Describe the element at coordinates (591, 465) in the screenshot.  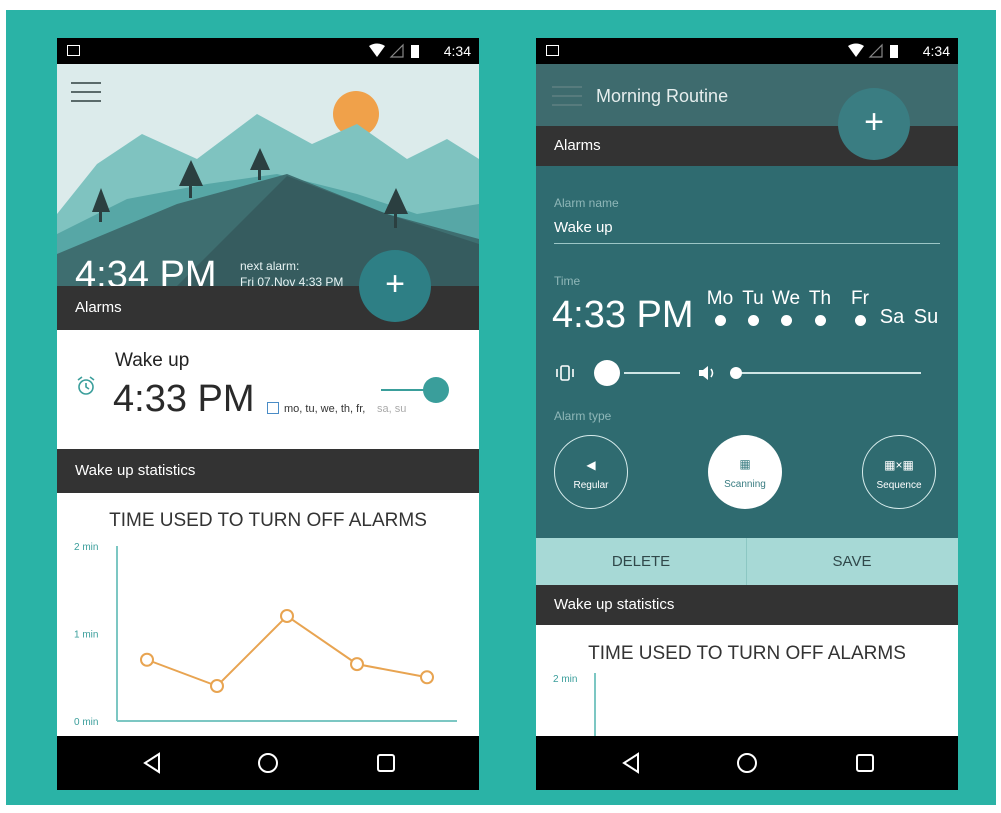
I see `speaker-icon: ◀` at that location.